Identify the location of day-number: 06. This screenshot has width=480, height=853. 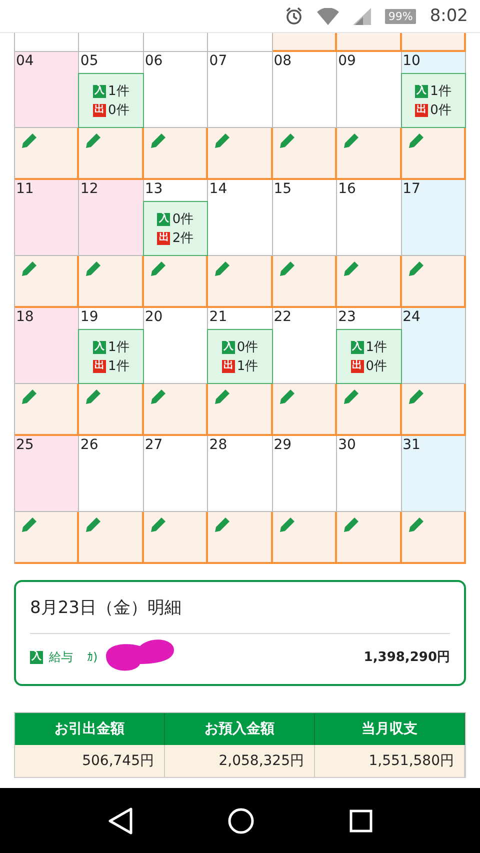
(154, 61).